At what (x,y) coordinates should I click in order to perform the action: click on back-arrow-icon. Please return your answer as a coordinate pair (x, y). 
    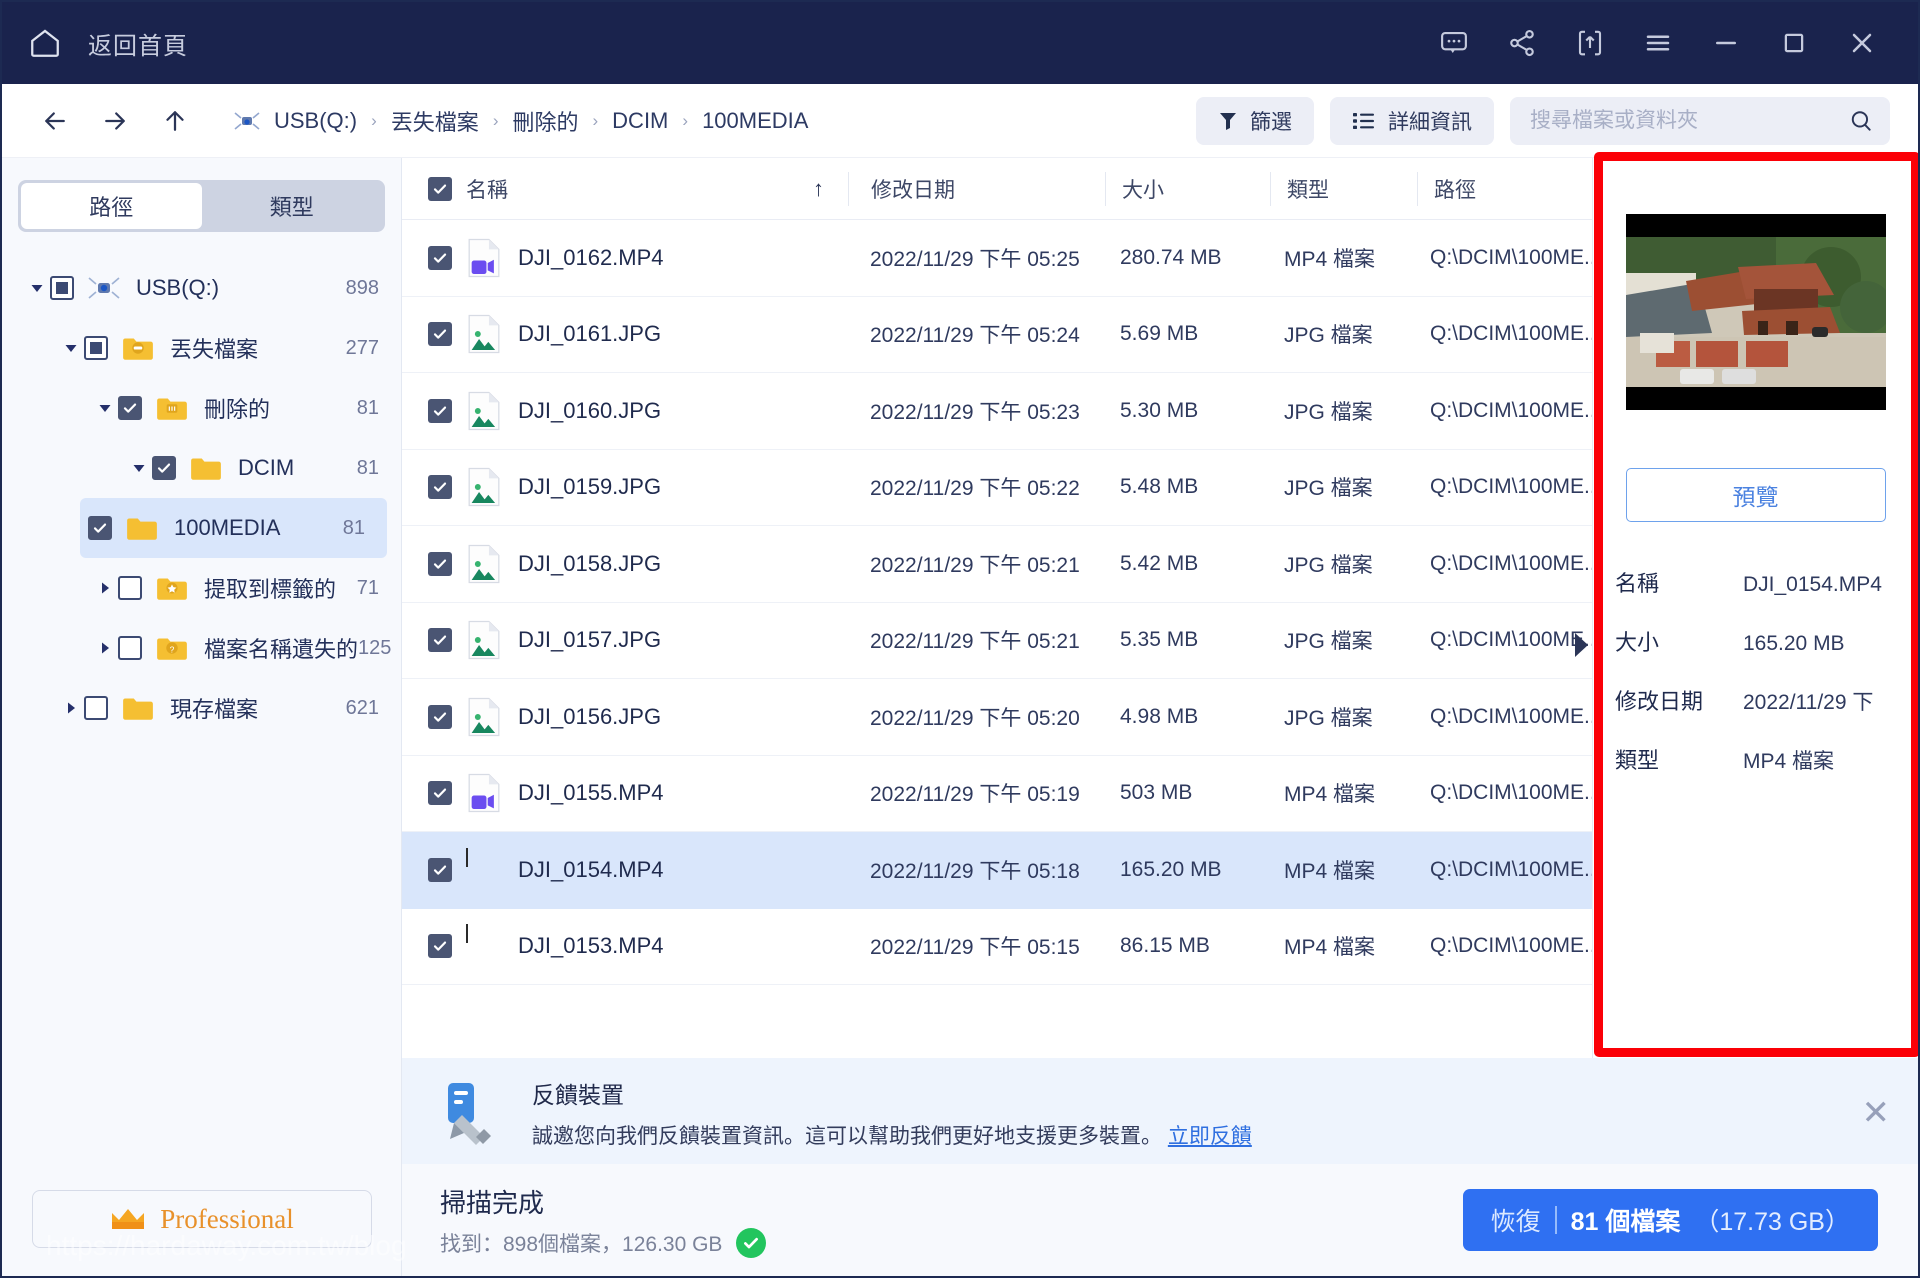
    Looking at the image, I should click on (55, 121).